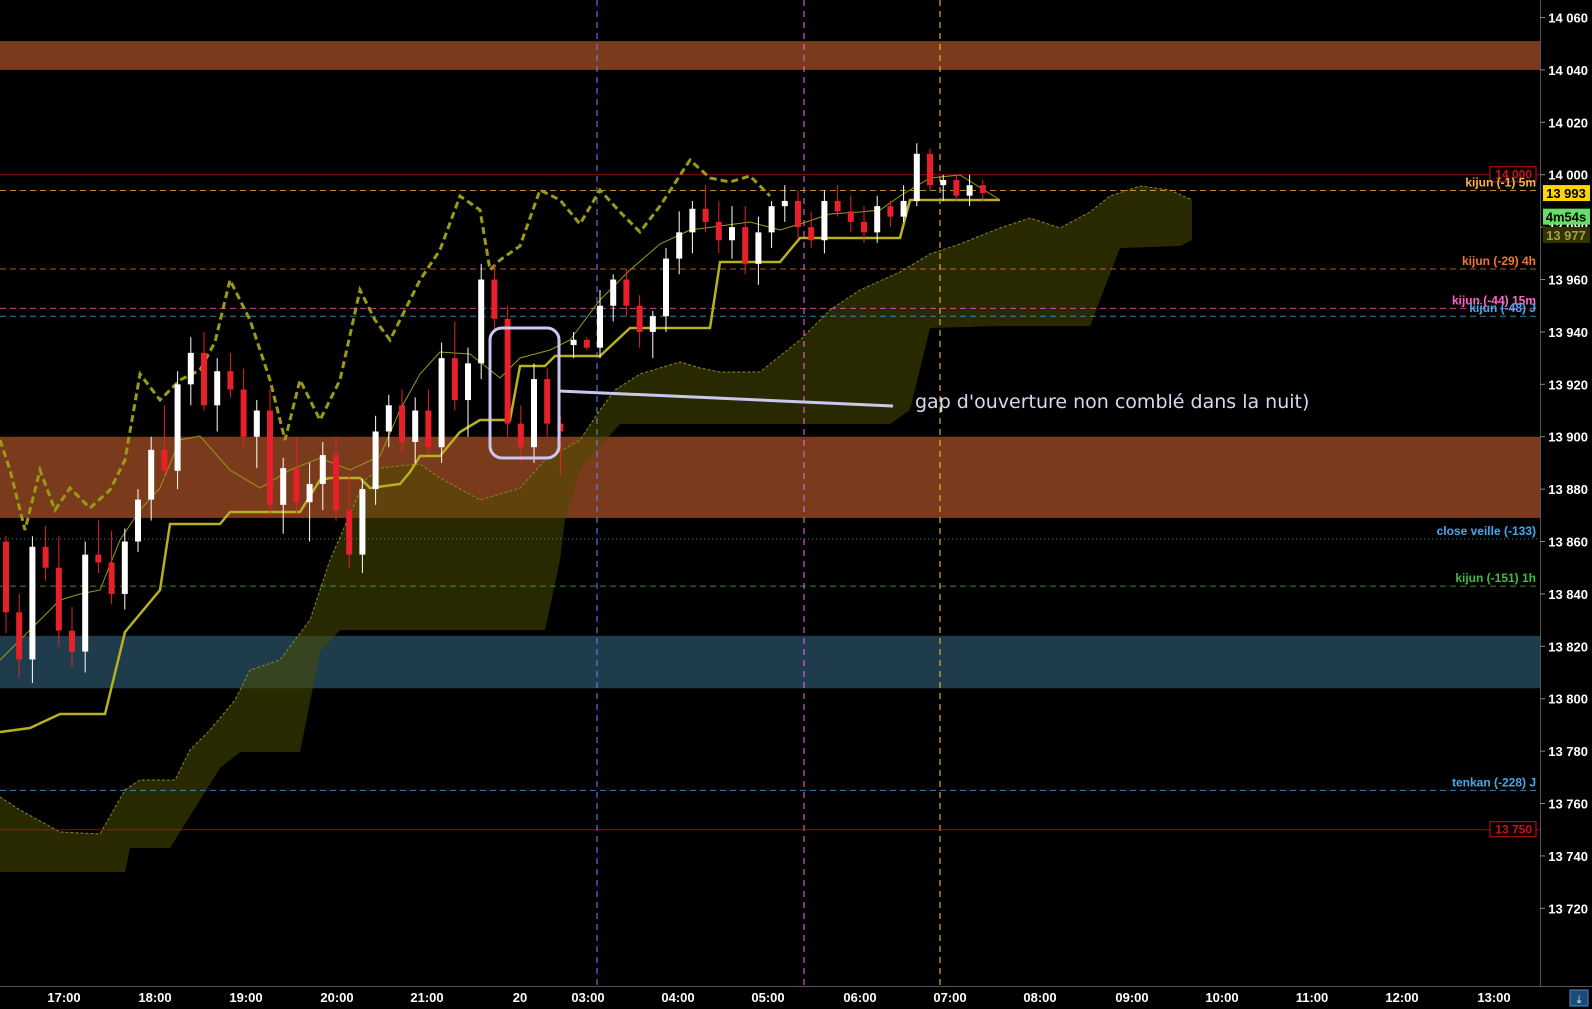  I want to click on price-tick-label: 13 860, so click(1568, 542).